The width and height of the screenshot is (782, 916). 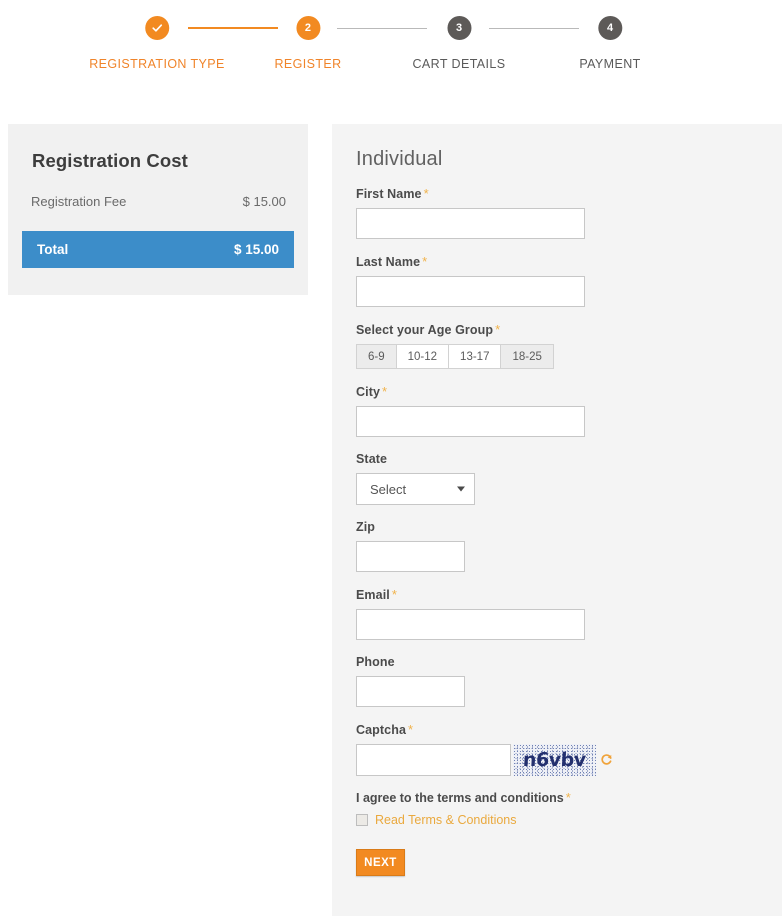 I want to click on terms-label: I agree to the terms and conditions *, so click(x=561, y=797).